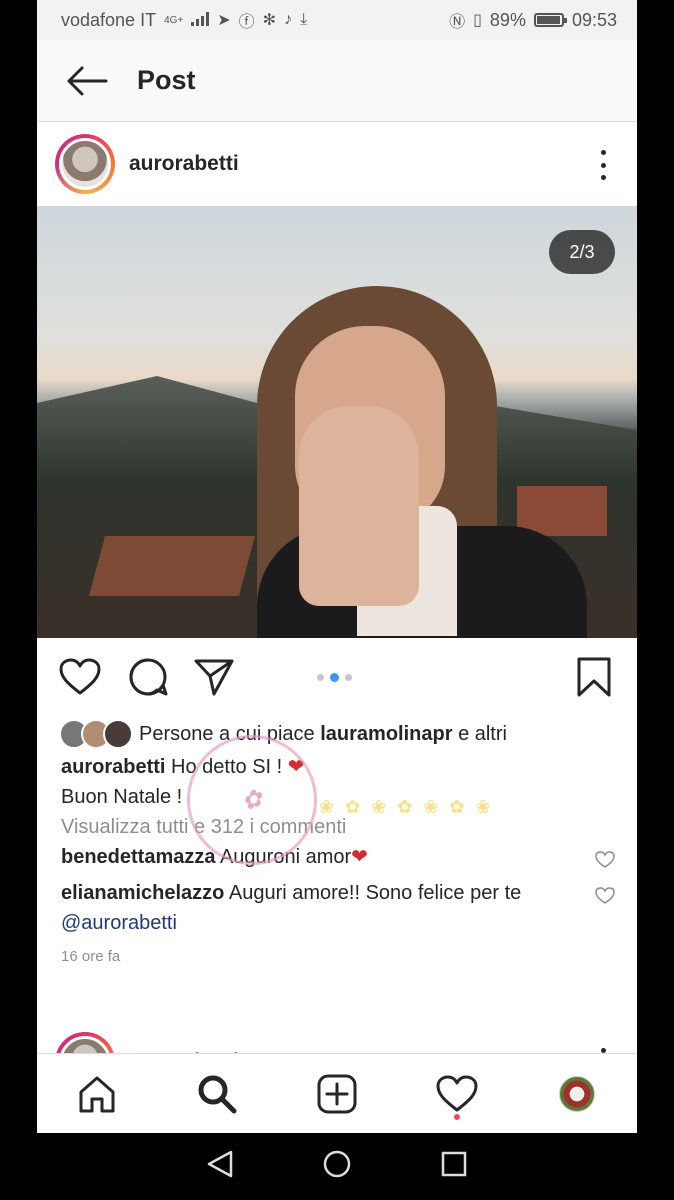 The image size is (674, 1200). What do you see at coordinates (246, 22) in the screenshot?
I see `facebook-icon: ⓕ` at bounding box center [246, 22].